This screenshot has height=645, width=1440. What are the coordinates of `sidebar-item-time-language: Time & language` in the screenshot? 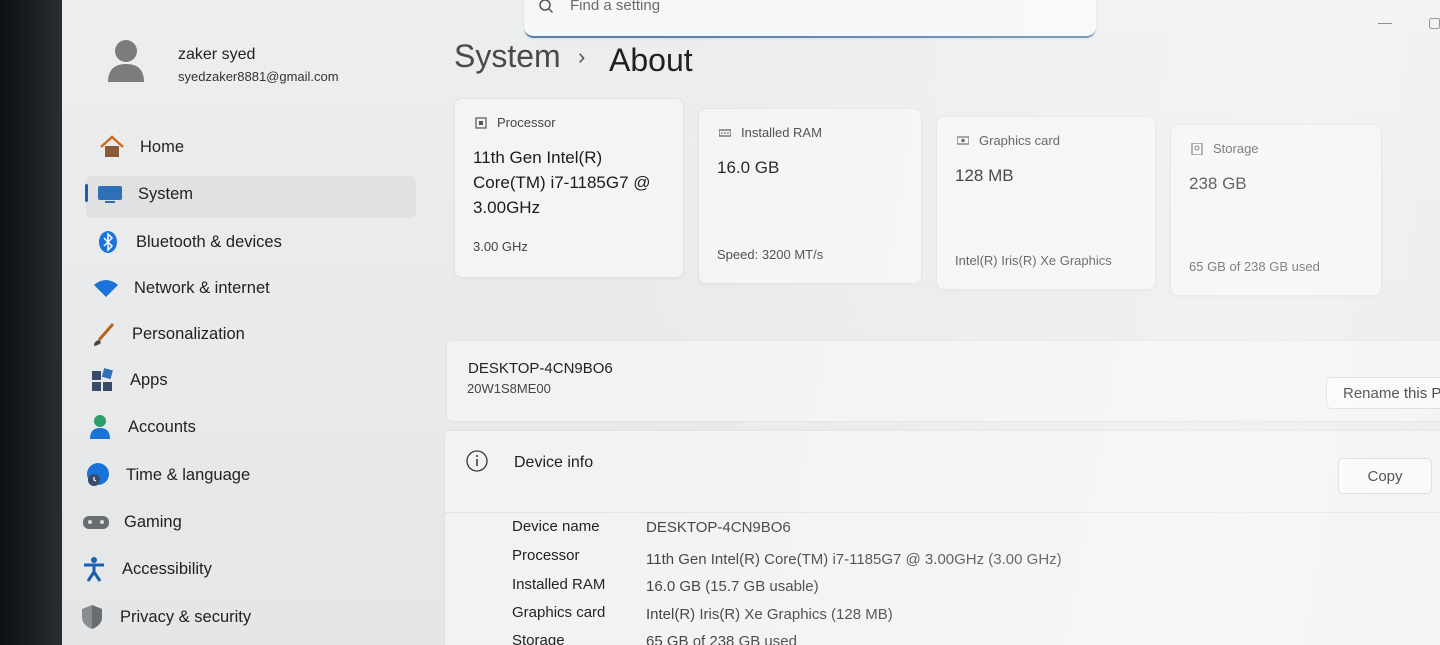 It's located at (167, 475).